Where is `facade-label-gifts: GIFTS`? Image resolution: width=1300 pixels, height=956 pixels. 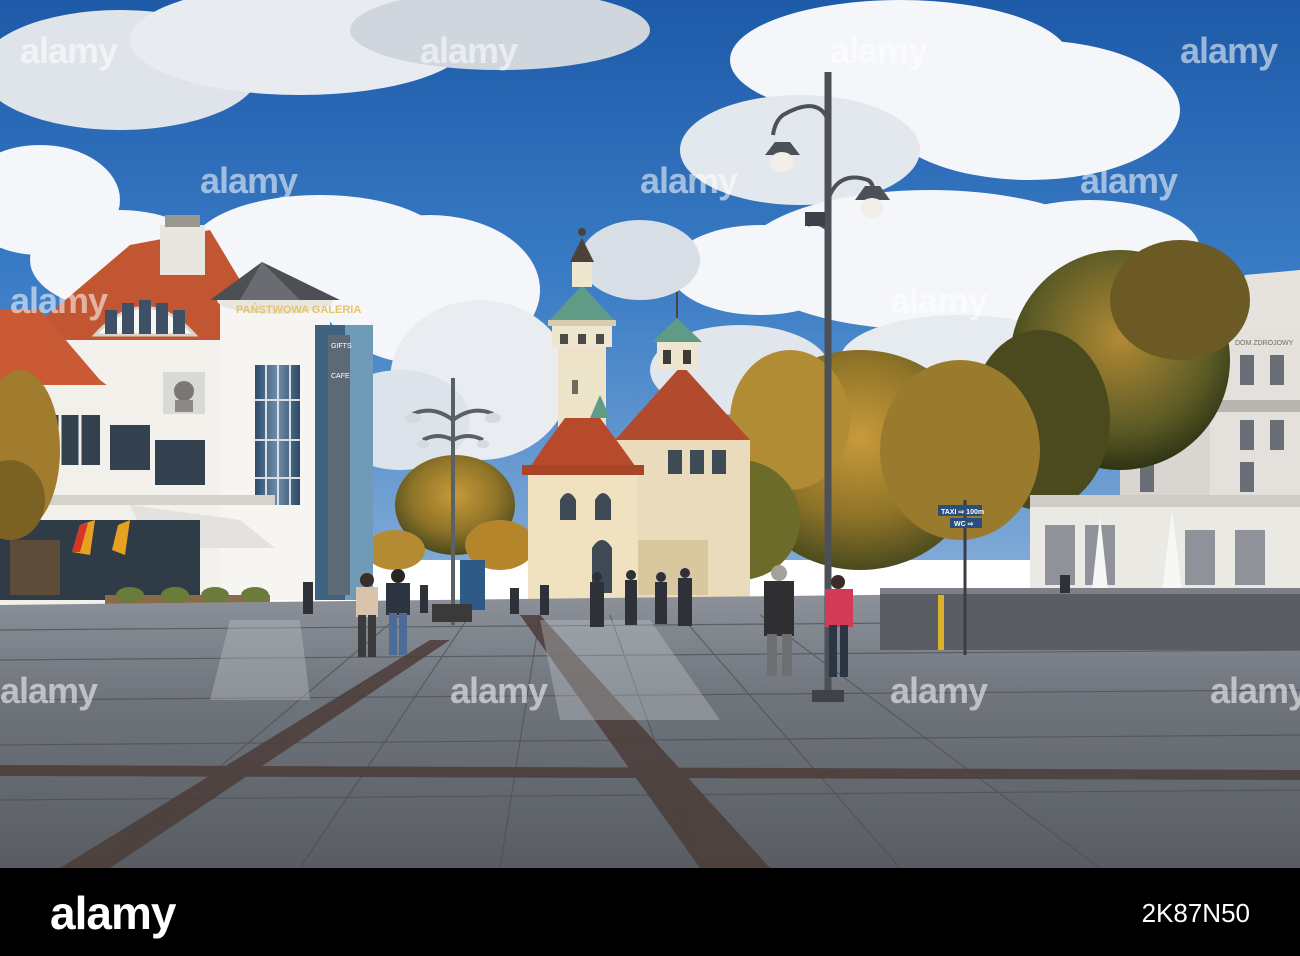
facade-label-gifts: GIFTS is located at coordinates (341, 346).